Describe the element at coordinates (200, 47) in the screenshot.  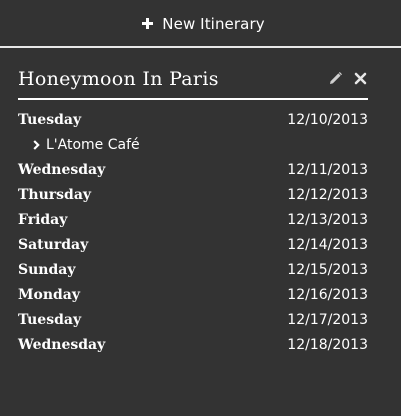
I see `top-divider` at that location.